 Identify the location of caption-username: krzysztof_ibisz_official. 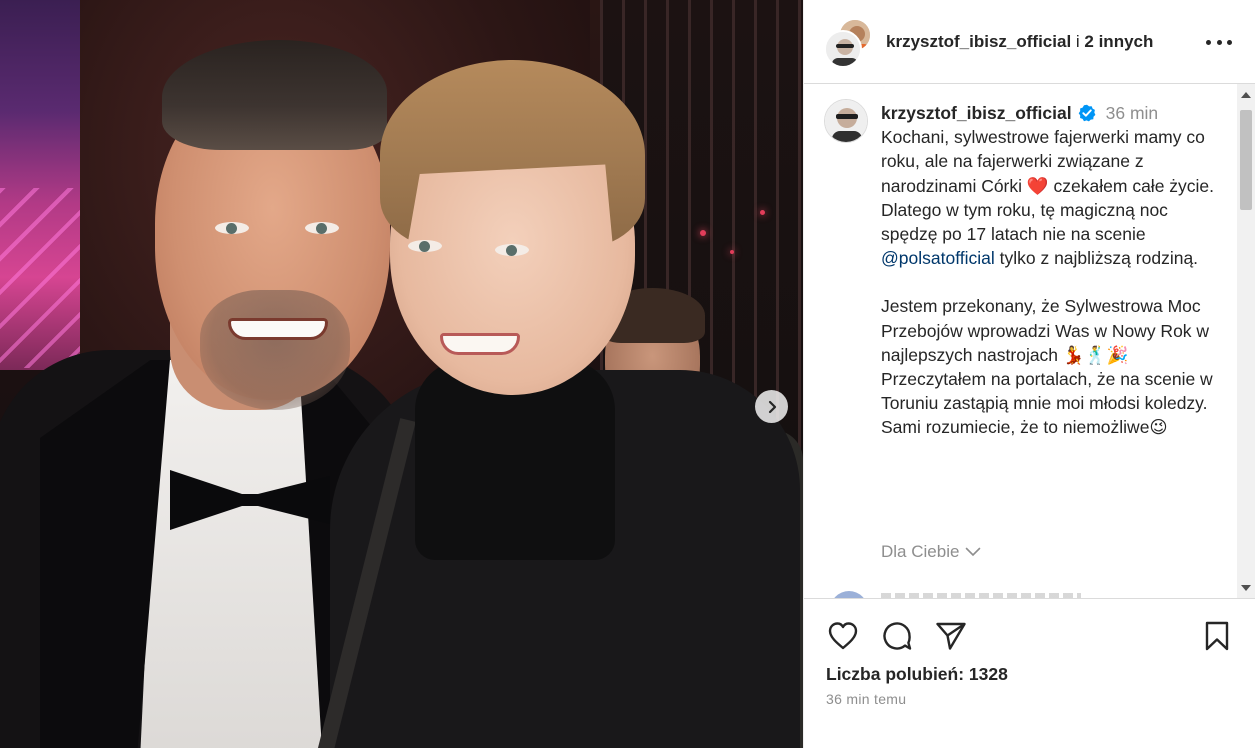
(976, 113).